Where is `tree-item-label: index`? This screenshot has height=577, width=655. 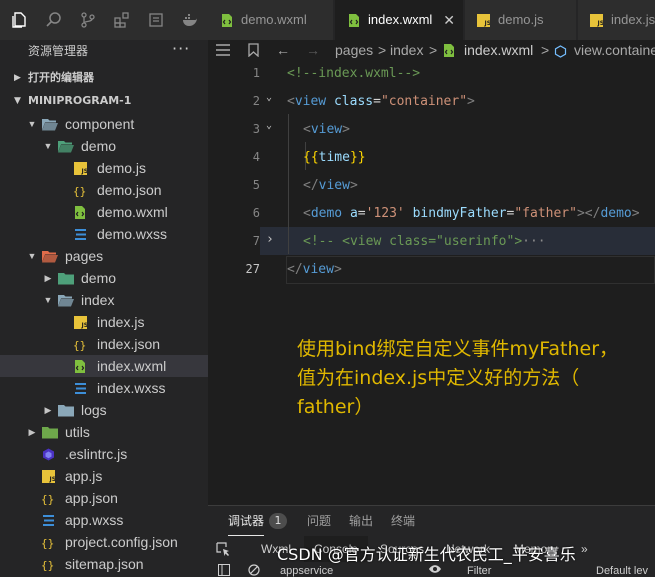
tree-item-label: index is located at coordinates (98, 300).